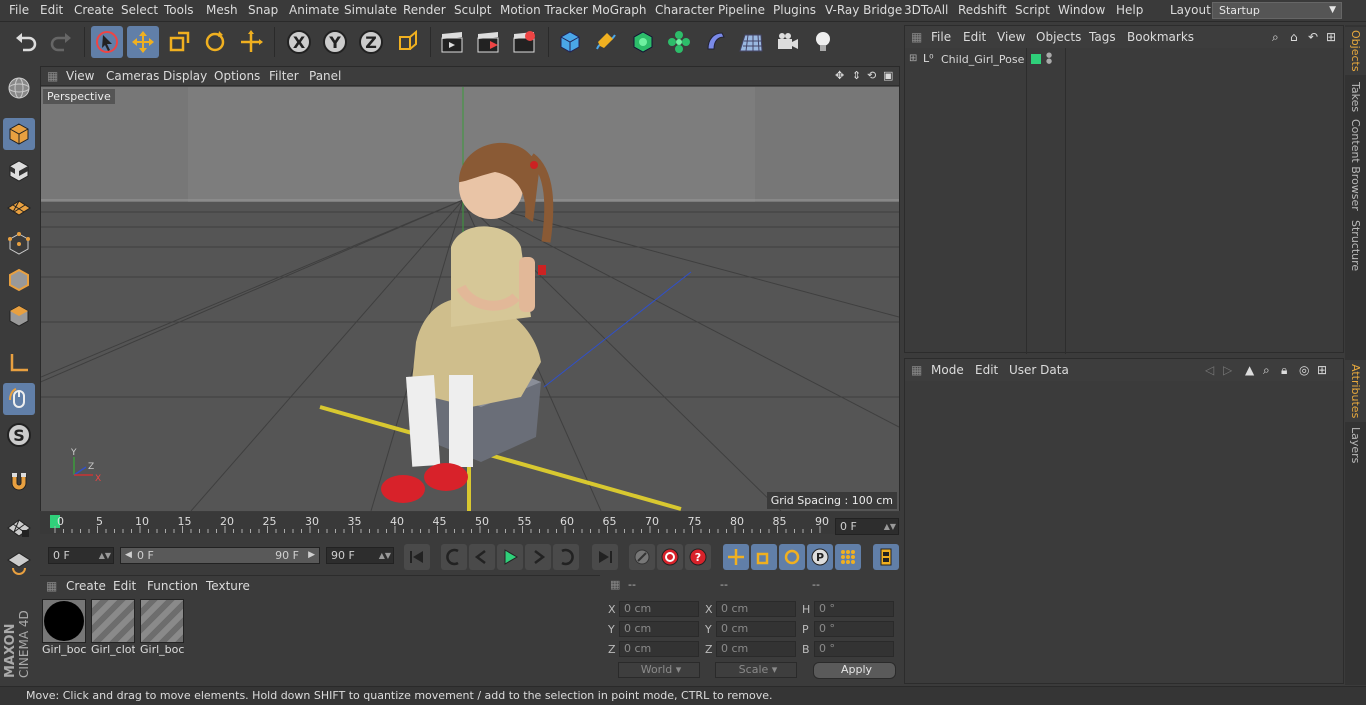 This screenshot has height=705, width=1366. Describe the element at coordinates (407, 42) in the screenshot. I see `coordinate-system-button` at that location.